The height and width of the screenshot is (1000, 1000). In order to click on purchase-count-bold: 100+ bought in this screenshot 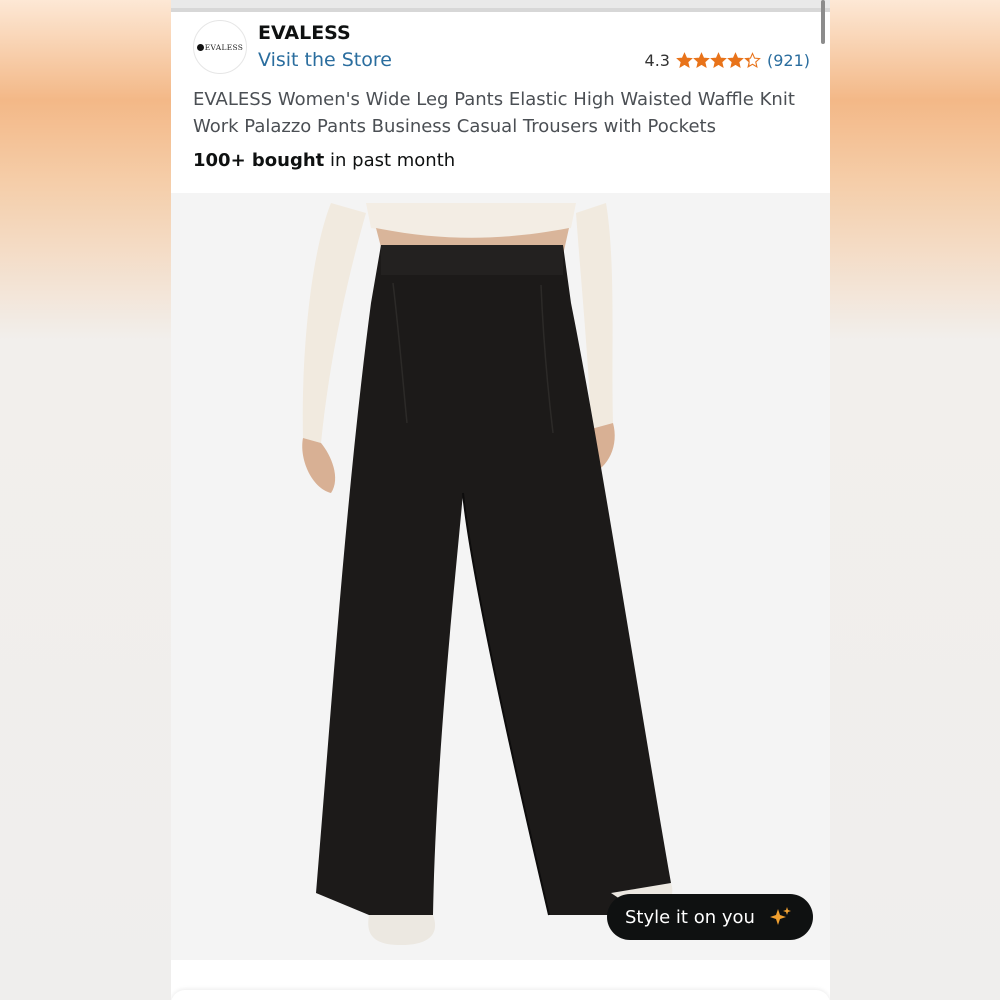, I will do `click(259, 160)`.